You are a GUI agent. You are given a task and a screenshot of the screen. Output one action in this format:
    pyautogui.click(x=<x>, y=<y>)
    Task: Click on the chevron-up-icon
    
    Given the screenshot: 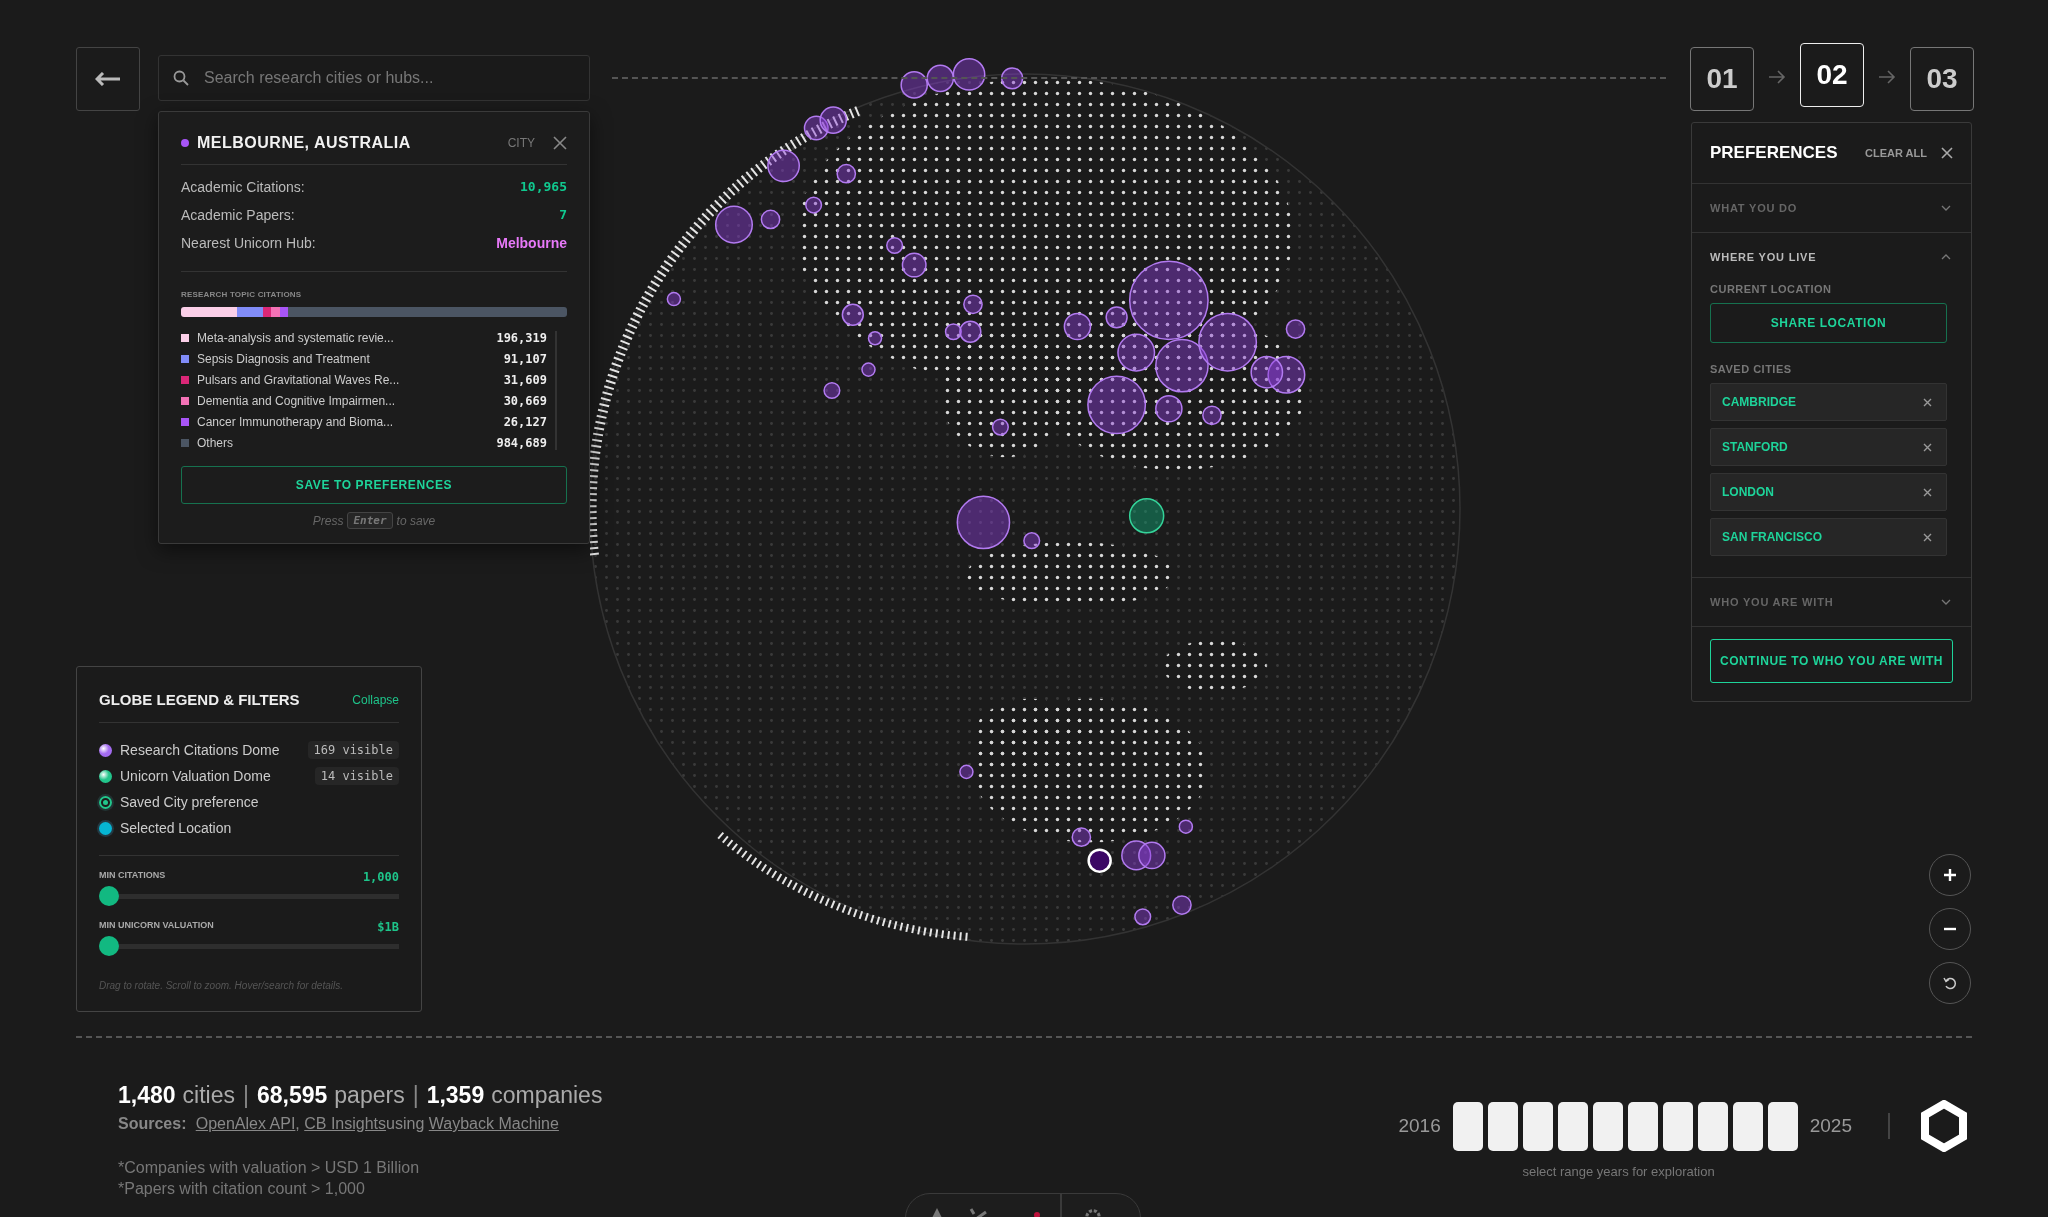 What is the action you would take?
    pyautogui.click(x=1946, y=257)
    